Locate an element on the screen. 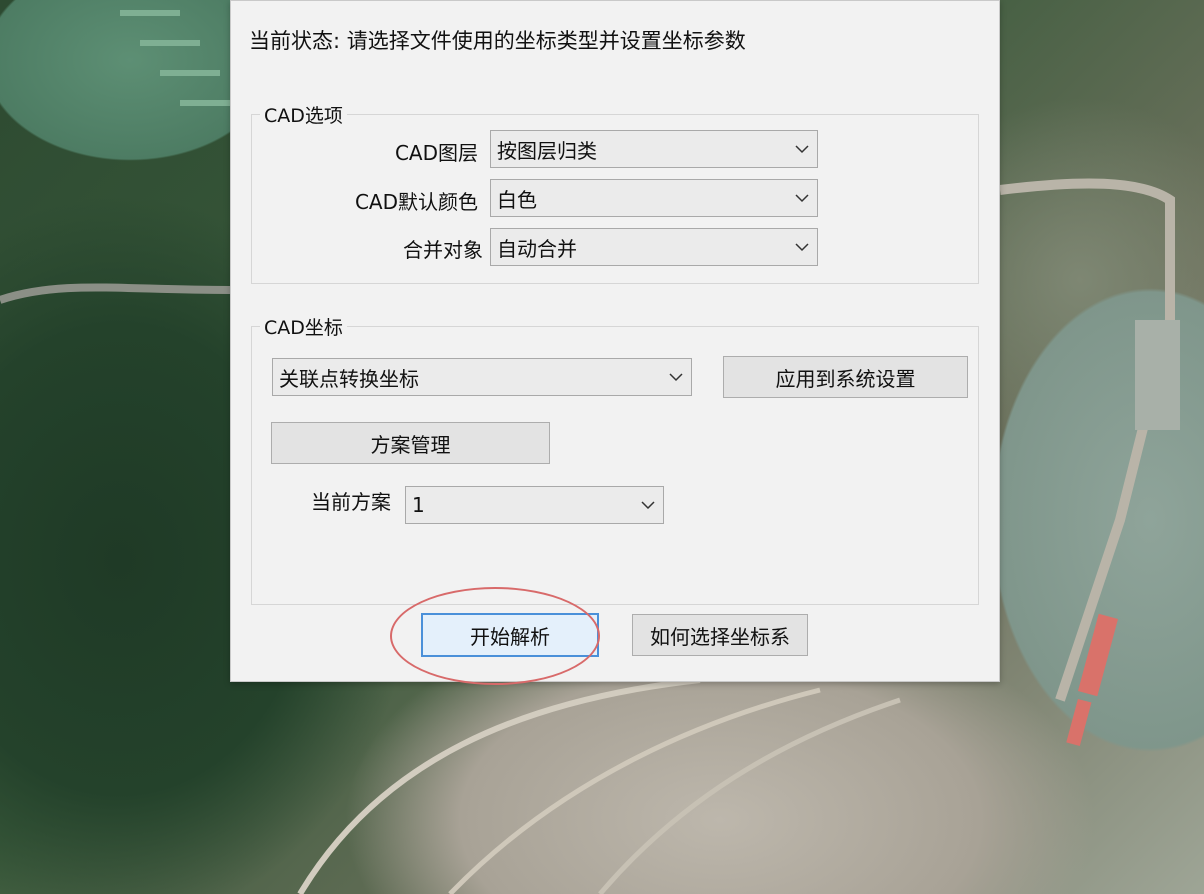  coord-conversion-select: 关联点转换坐标 is located at coordinates (482, 377).